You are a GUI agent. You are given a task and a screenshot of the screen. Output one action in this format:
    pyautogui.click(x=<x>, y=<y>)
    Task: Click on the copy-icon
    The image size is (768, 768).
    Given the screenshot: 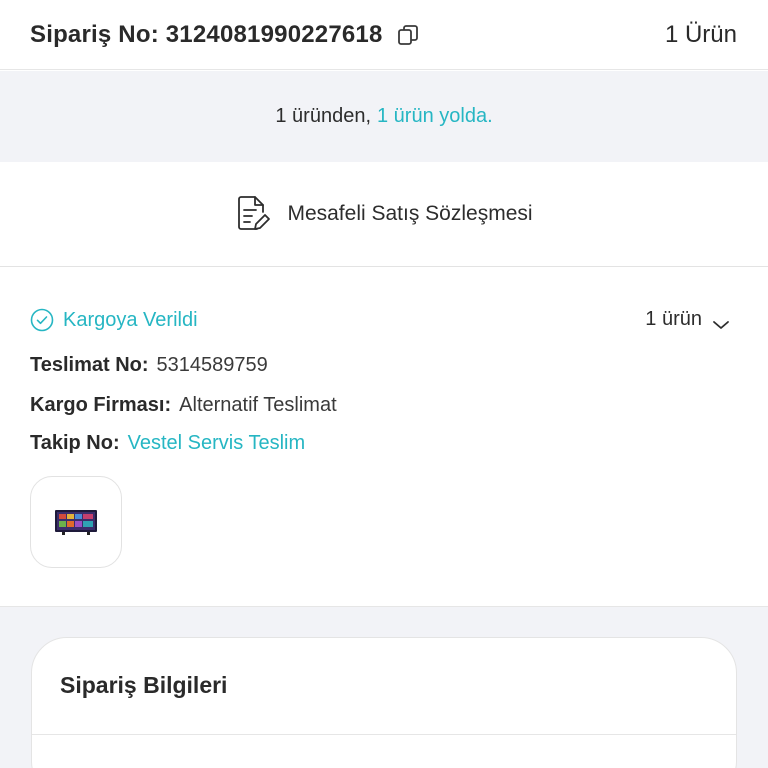 What is the action you would take?
    pyautogui.click(x=408, y=35)
    